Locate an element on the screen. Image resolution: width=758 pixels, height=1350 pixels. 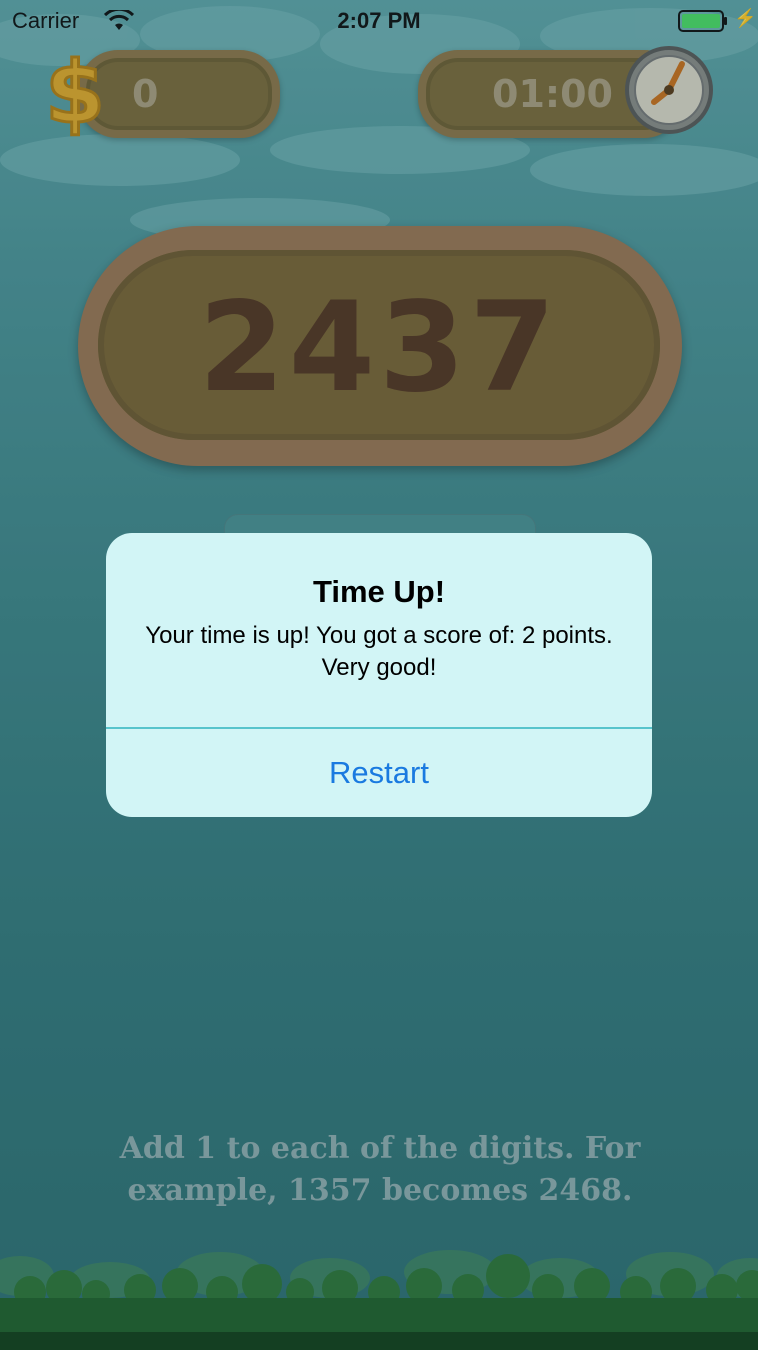
charging-icon: ⚡ is located at coordinates (745, 18).